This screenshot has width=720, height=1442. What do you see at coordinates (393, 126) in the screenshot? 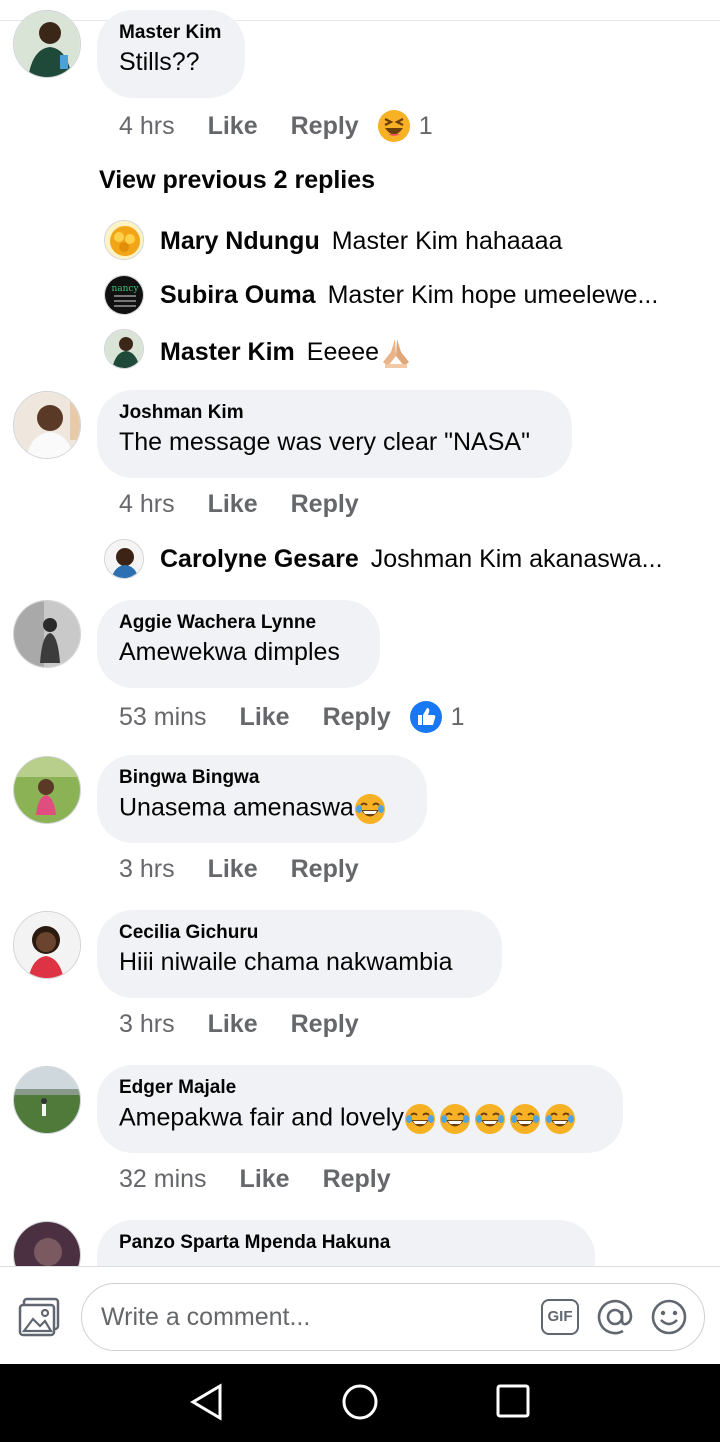
I see `laughing-emoji-icon` at bounding box center [393, 126].